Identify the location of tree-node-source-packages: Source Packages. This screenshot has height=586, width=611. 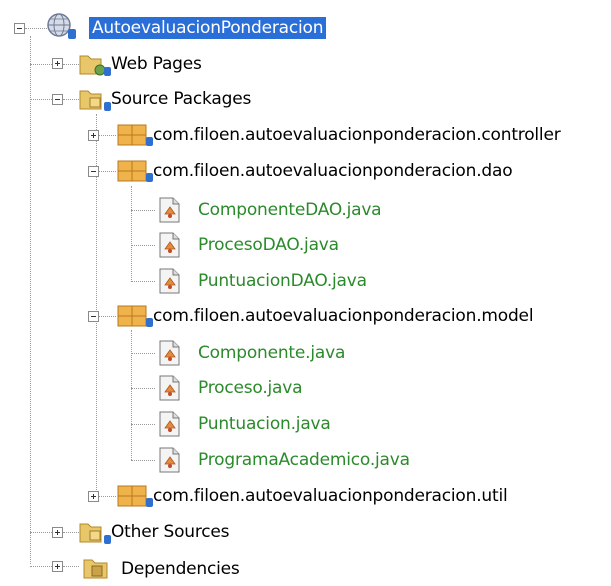
(181, 99).